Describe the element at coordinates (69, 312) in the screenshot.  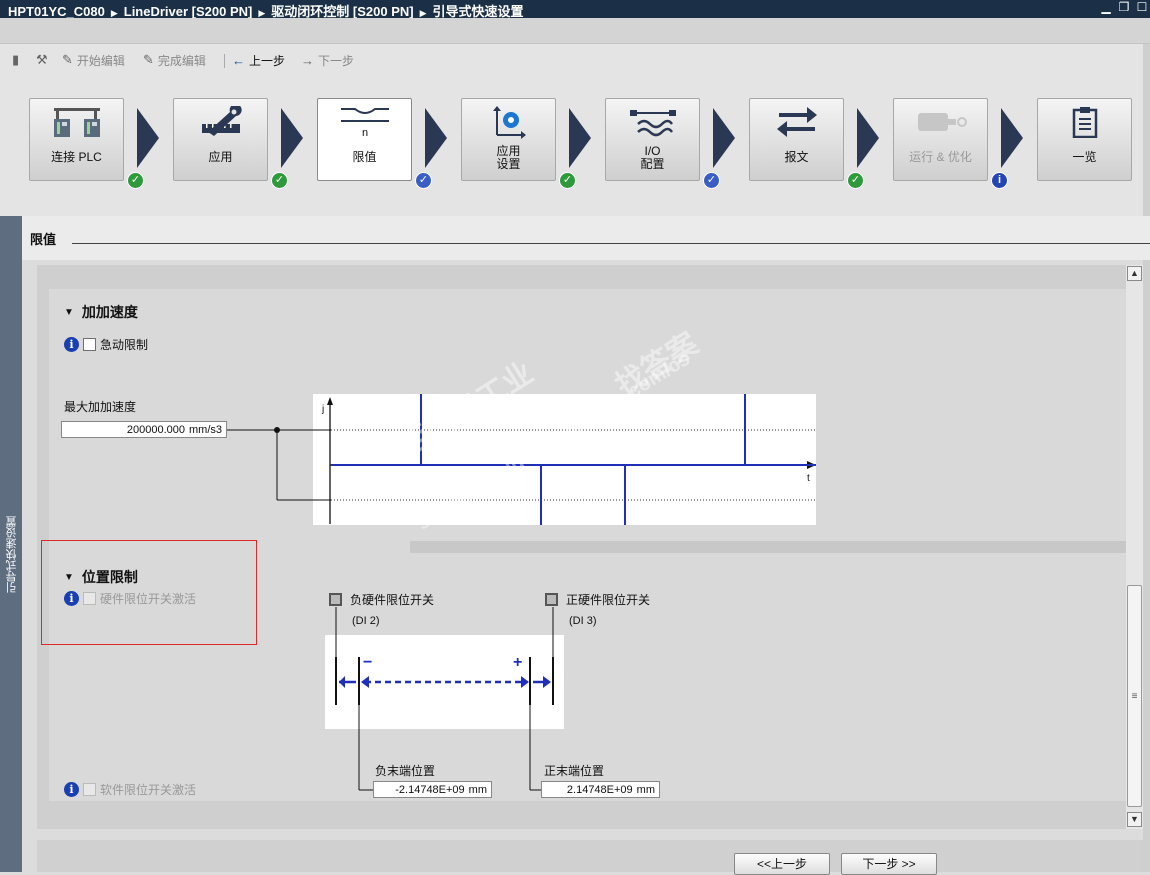
I see `collapse-triangle-icon: ▼` at that location.